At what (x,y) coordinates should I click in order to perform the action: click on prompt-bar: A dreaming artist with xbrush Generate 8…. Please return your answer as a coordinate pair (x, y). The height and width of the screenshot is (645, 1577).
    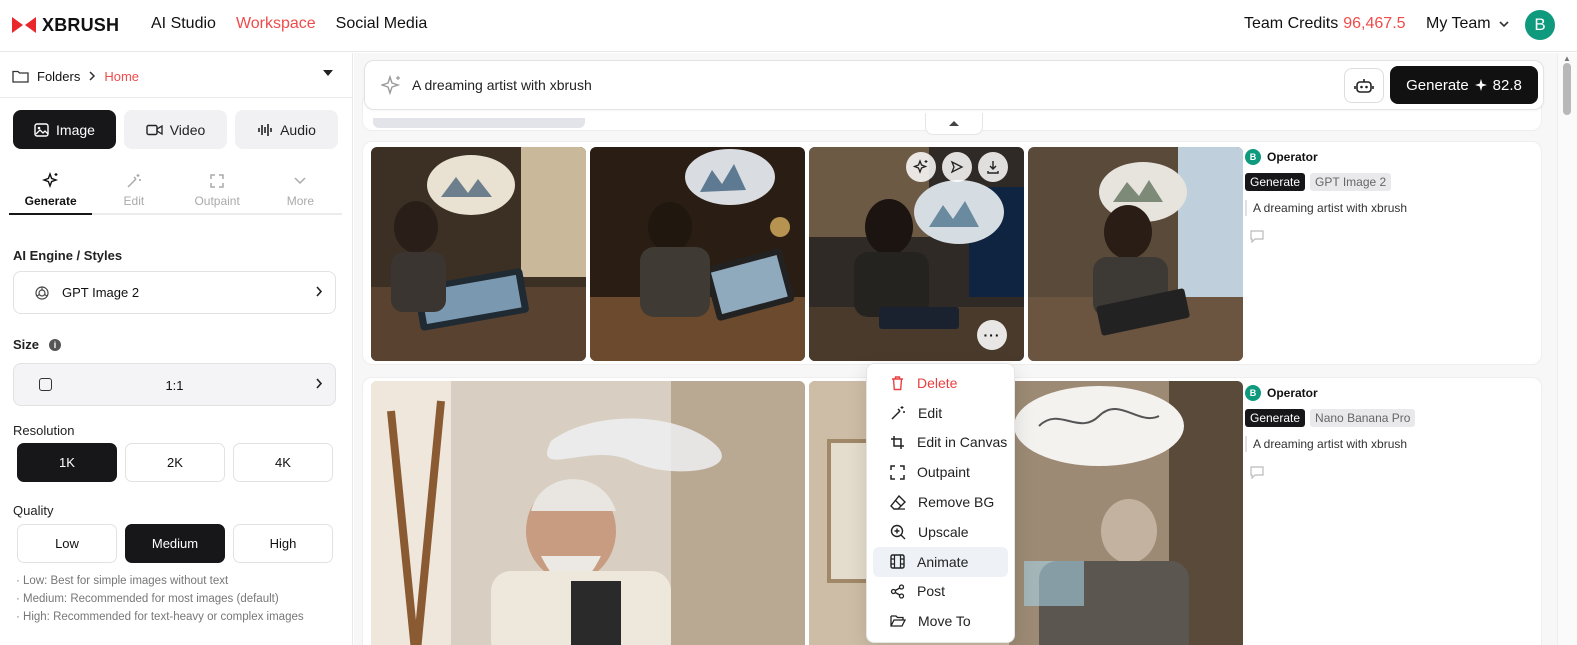
    Looking at the image, I should click on (954, 85).